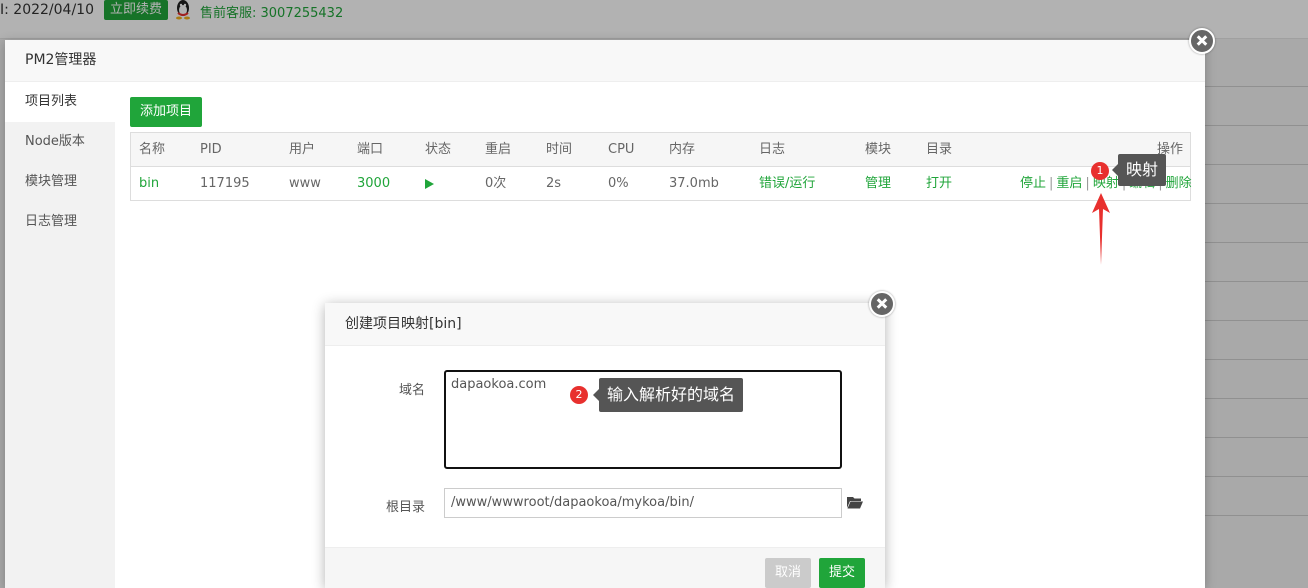 Image resolution: width=1308 pixels, height=588 pixels. I want to click on step-1-tooltip: 映射, so click(1139, 170).